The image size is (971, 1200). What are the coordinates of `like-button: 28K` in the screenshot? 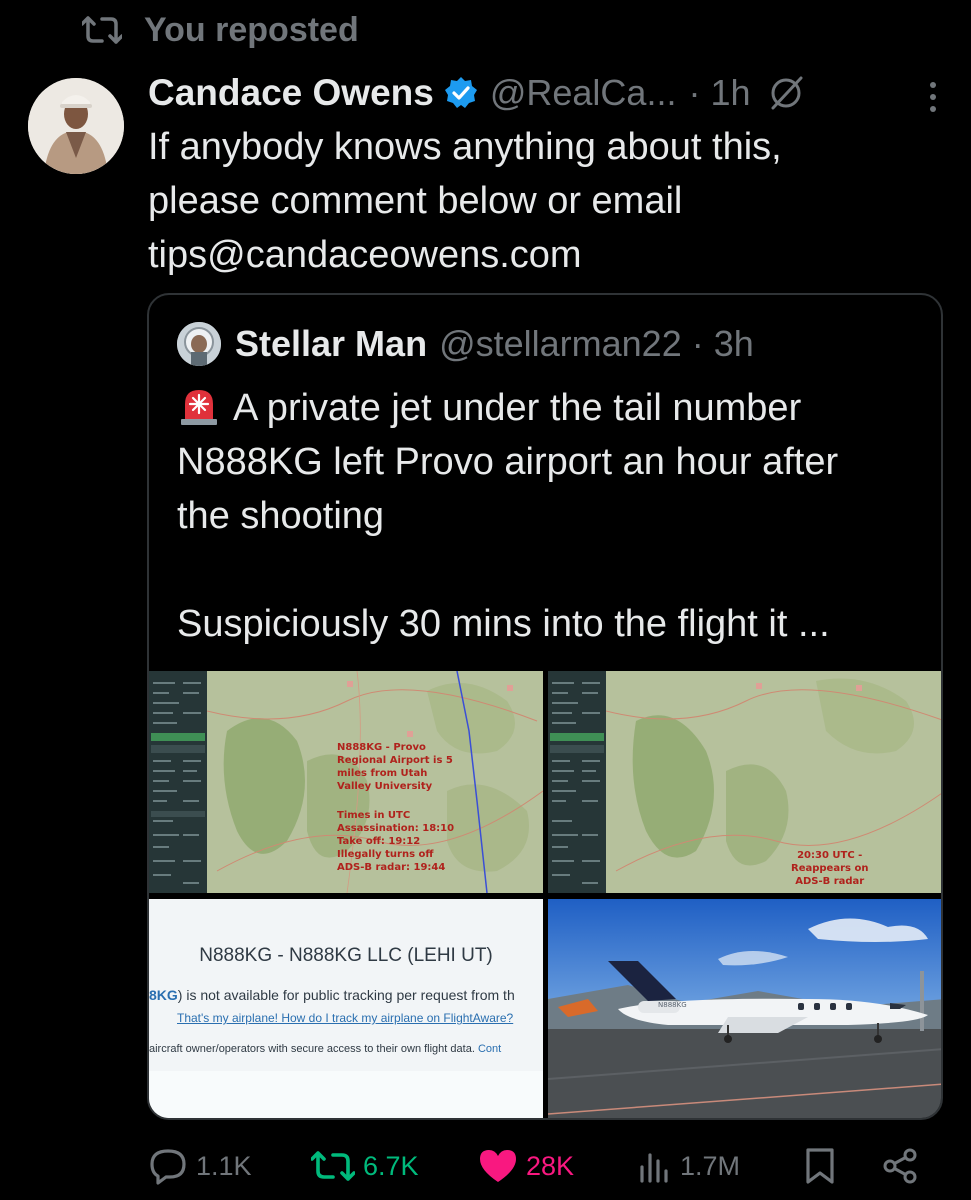 It's located at (526, 1166).